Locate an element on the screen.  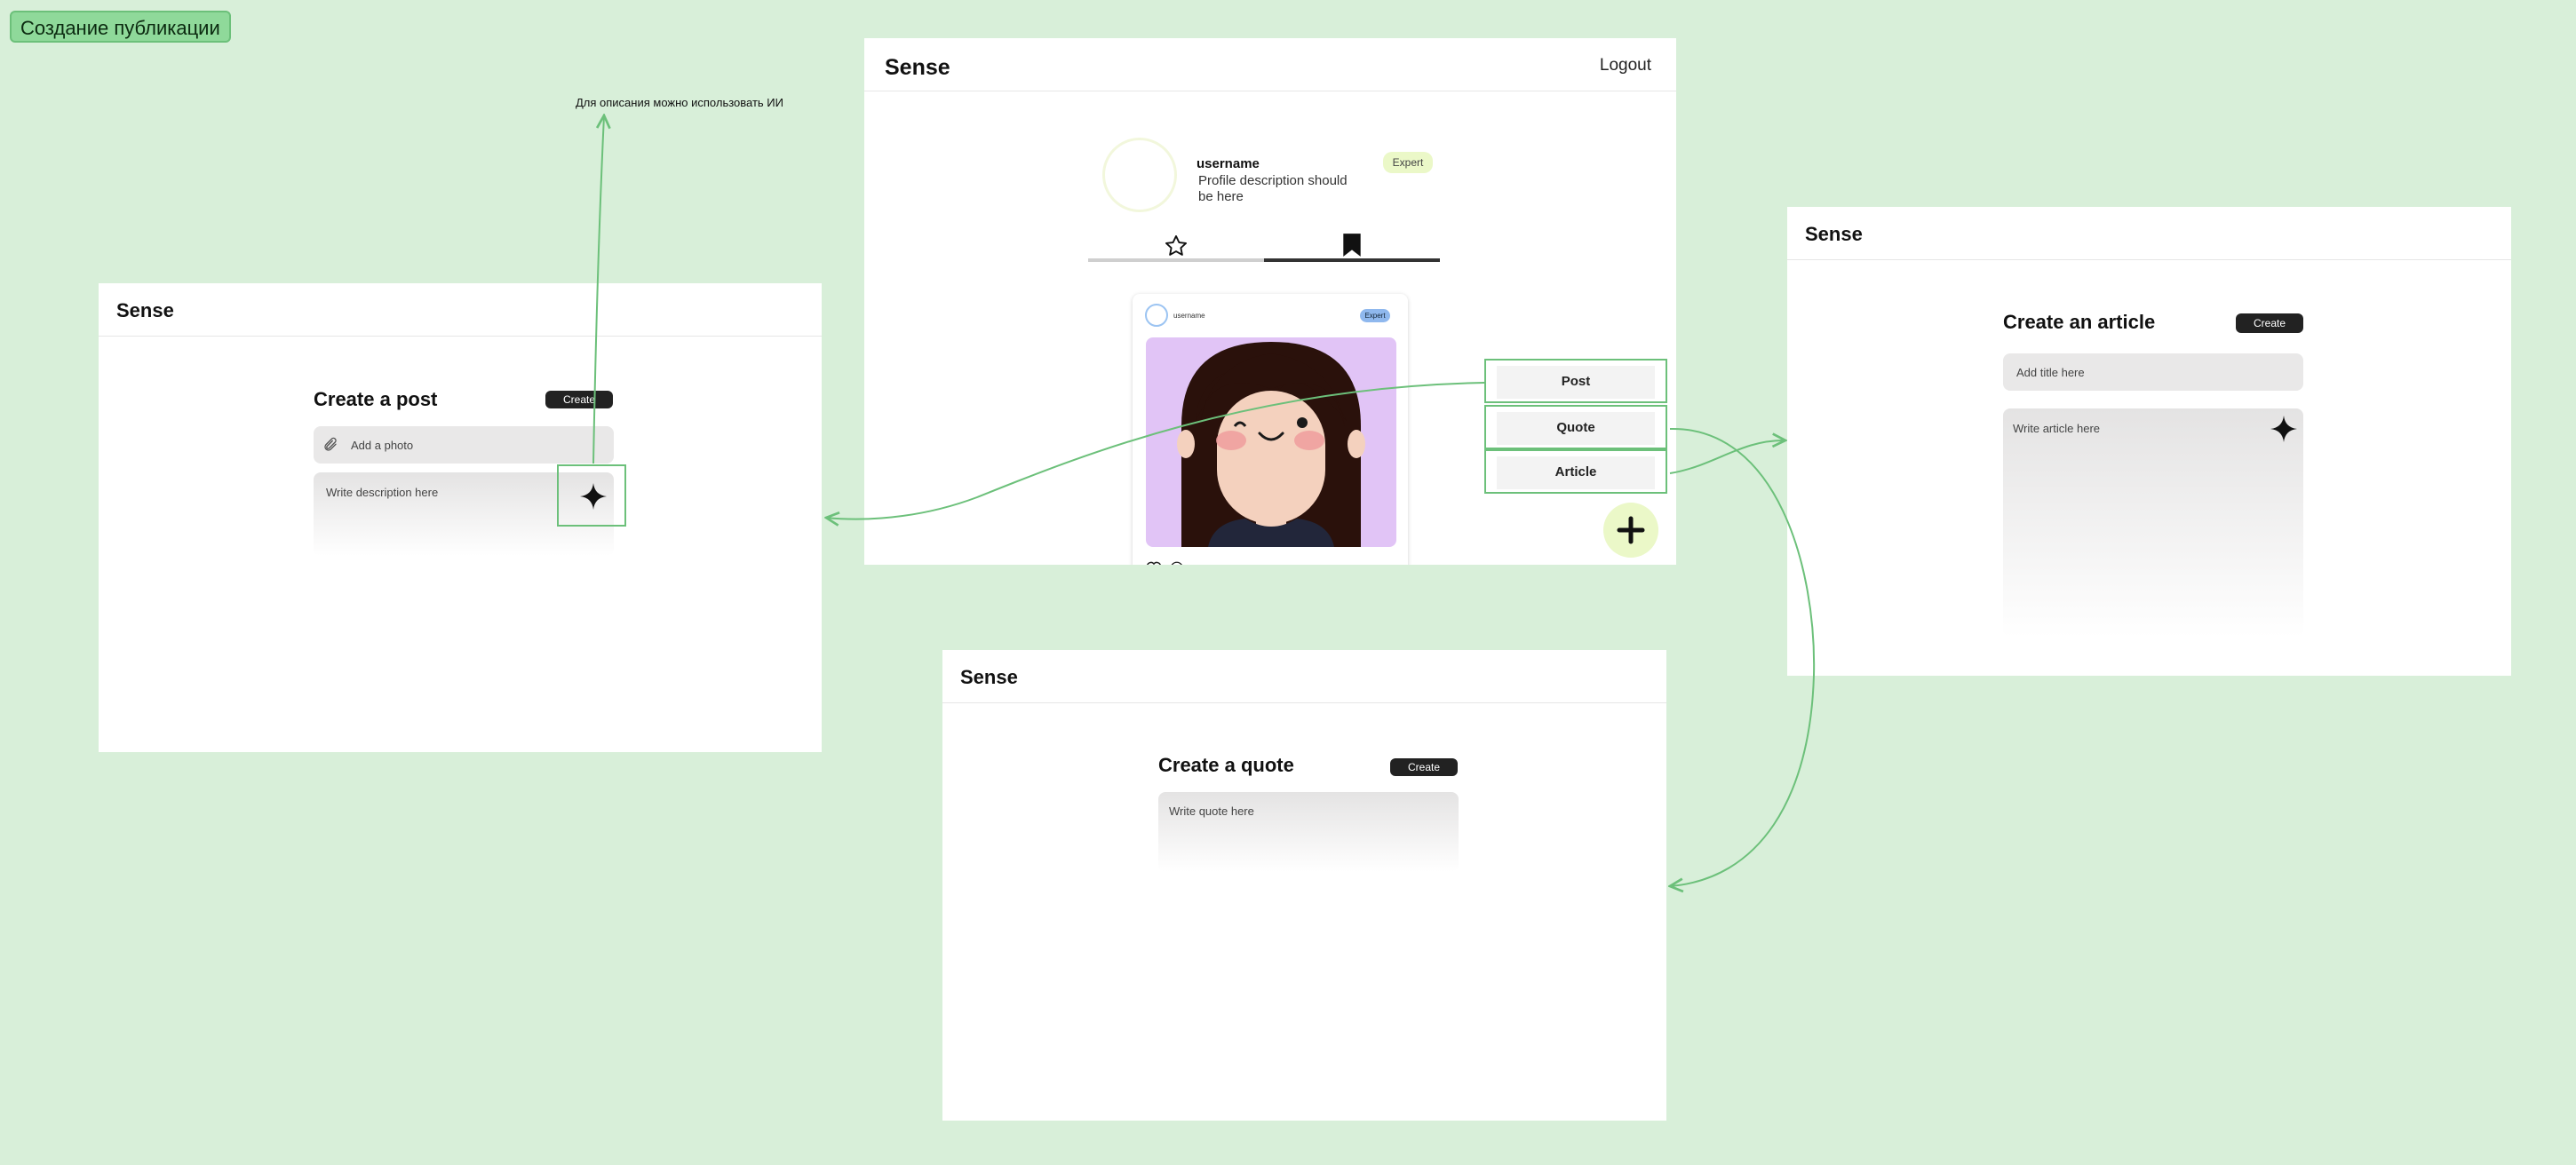
connector-article is located at coordinates (1727, 457).